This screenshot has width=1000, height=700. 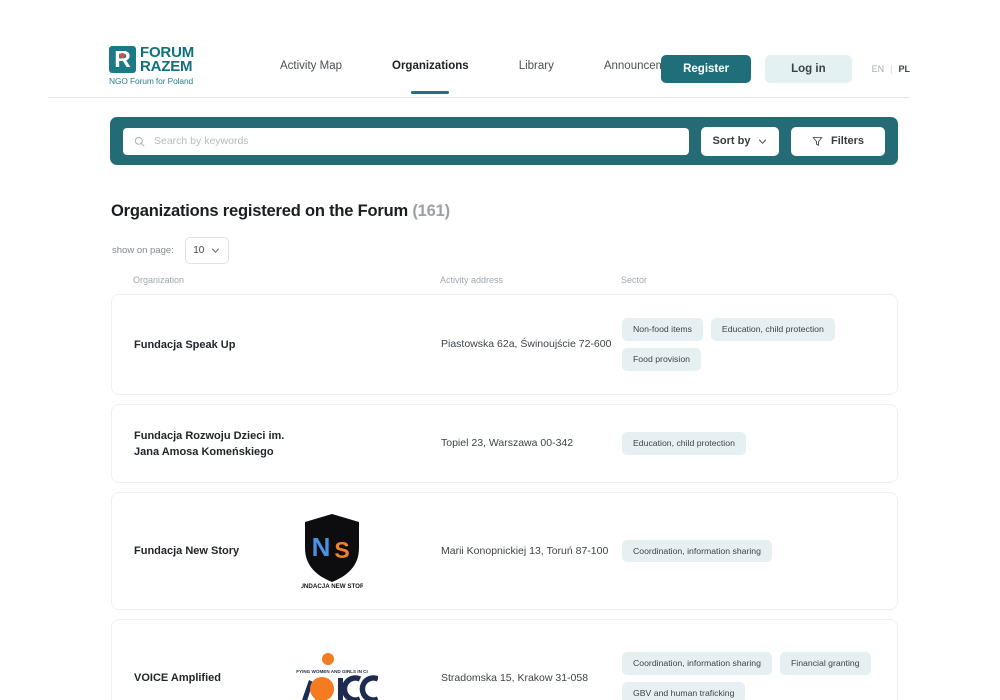 I want to click on new-story-shield-icon: N S FUNDACJA NEW STORY, so click(x=332, y=552).